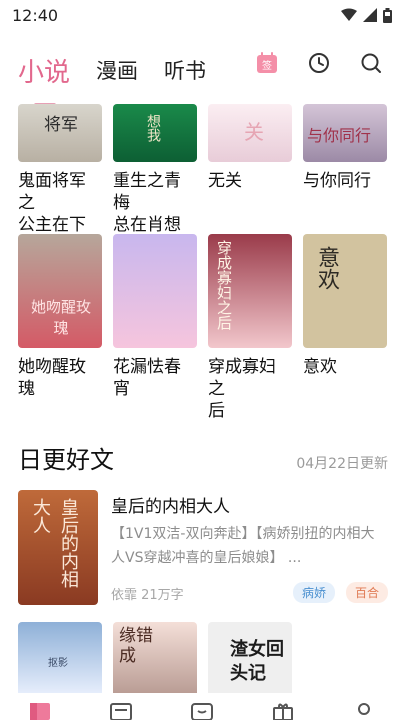 This screenshot has width=404, height=720. I want to click on cover-title-art: 抠影, so click(58, 663).